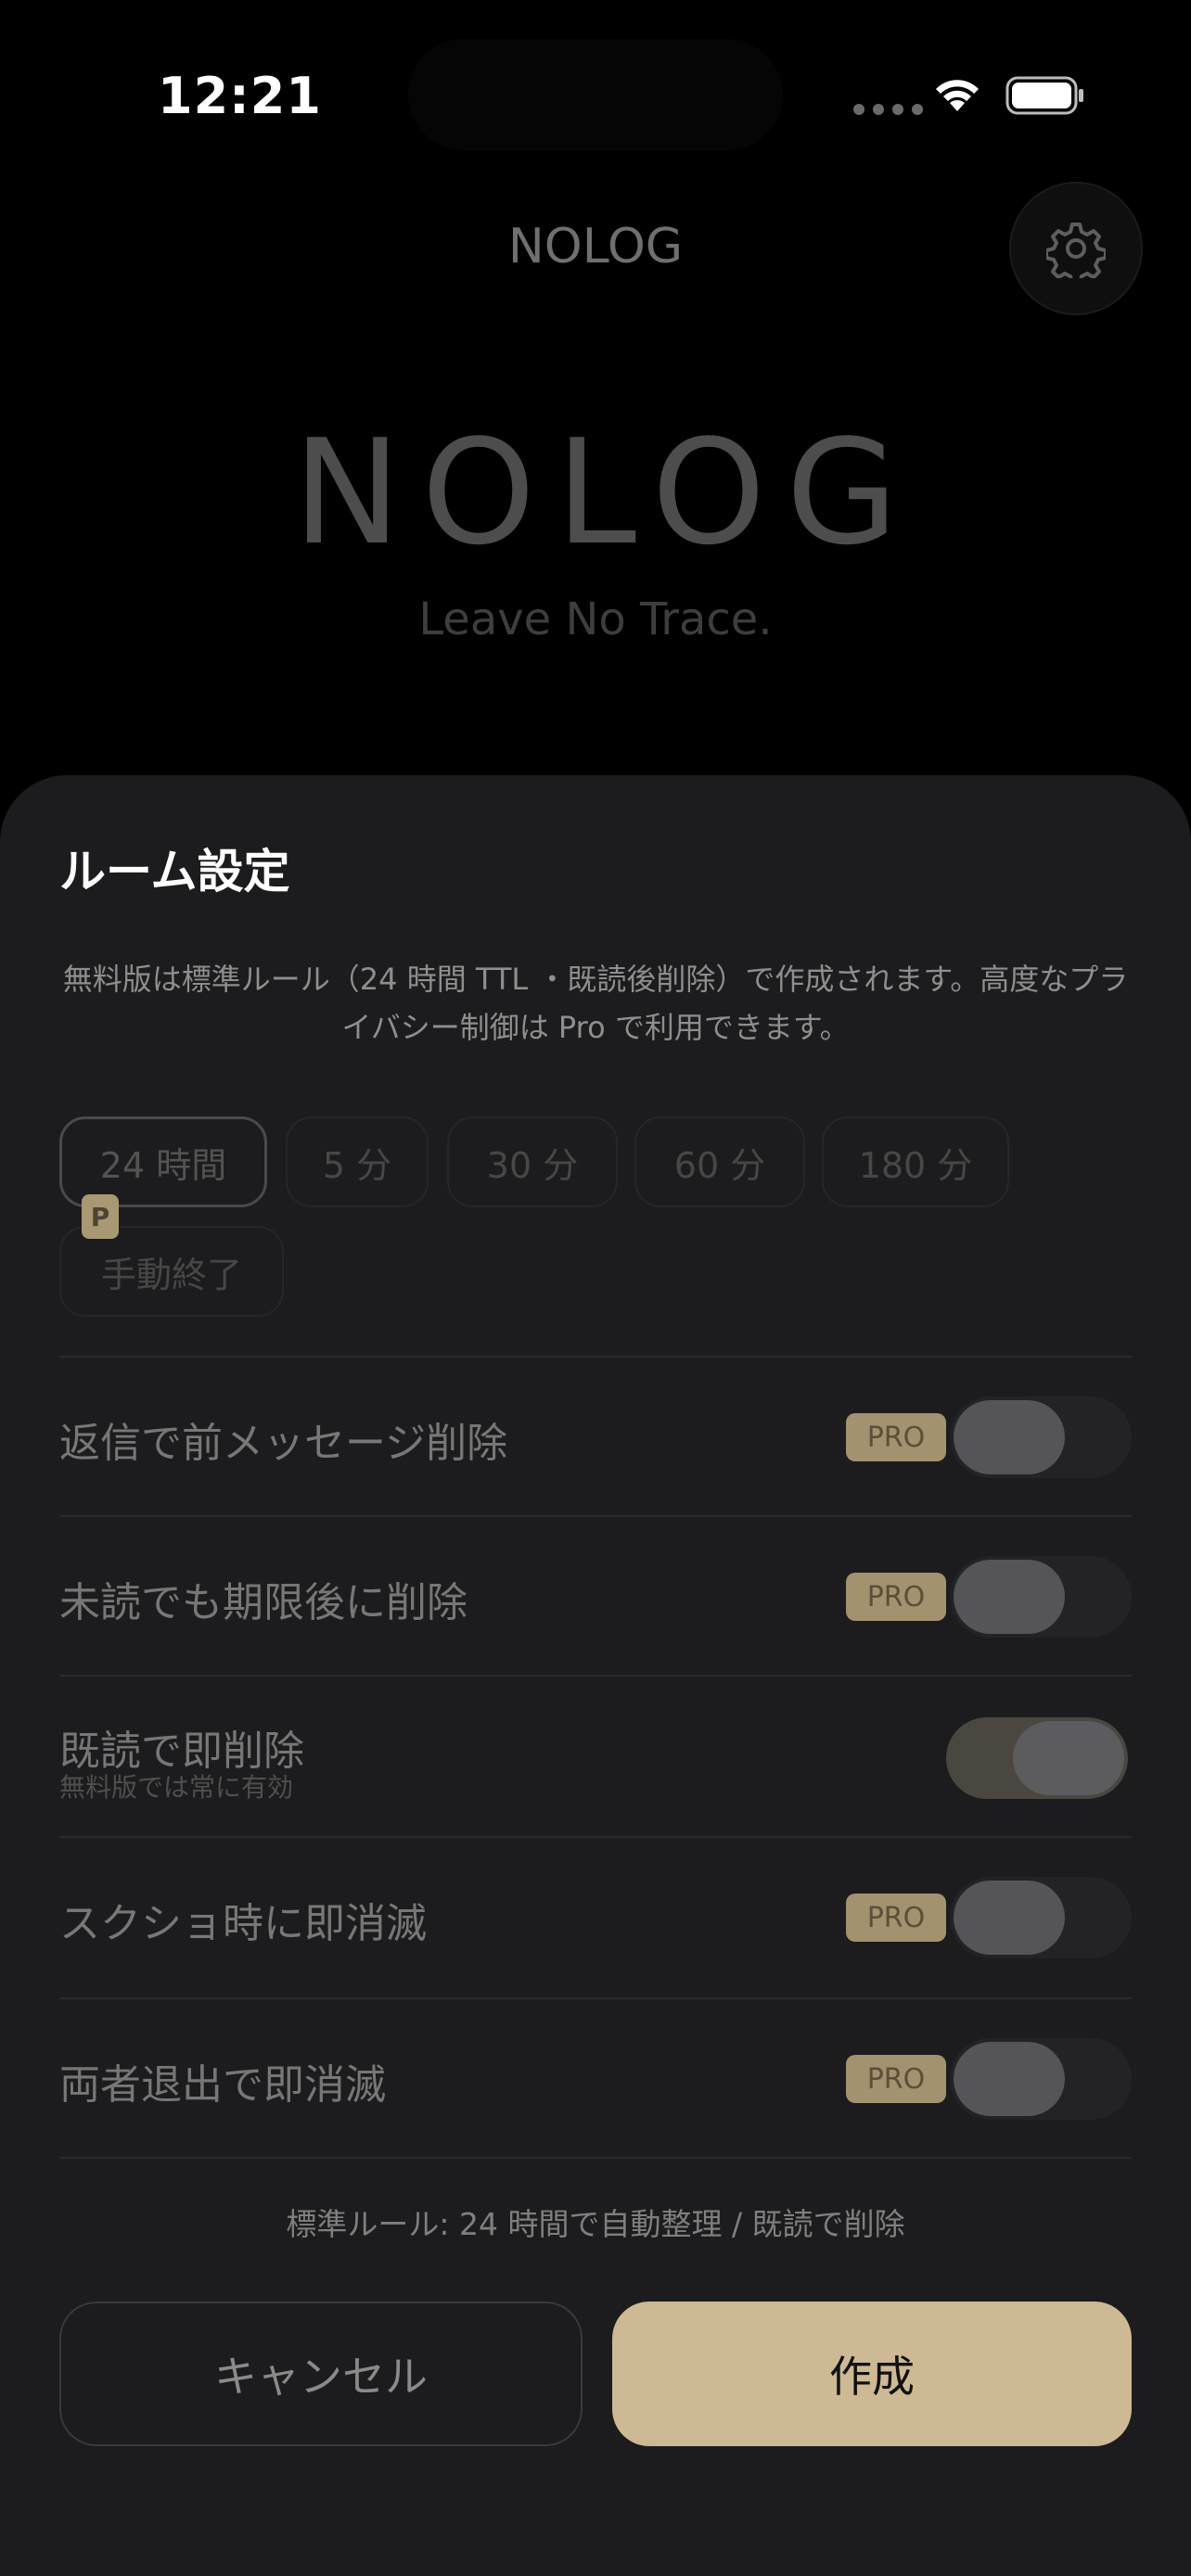  What do you see at coordinates (958, 95) in the screenshot?
I see `wifi-icon` at bounding box center [958, 95].